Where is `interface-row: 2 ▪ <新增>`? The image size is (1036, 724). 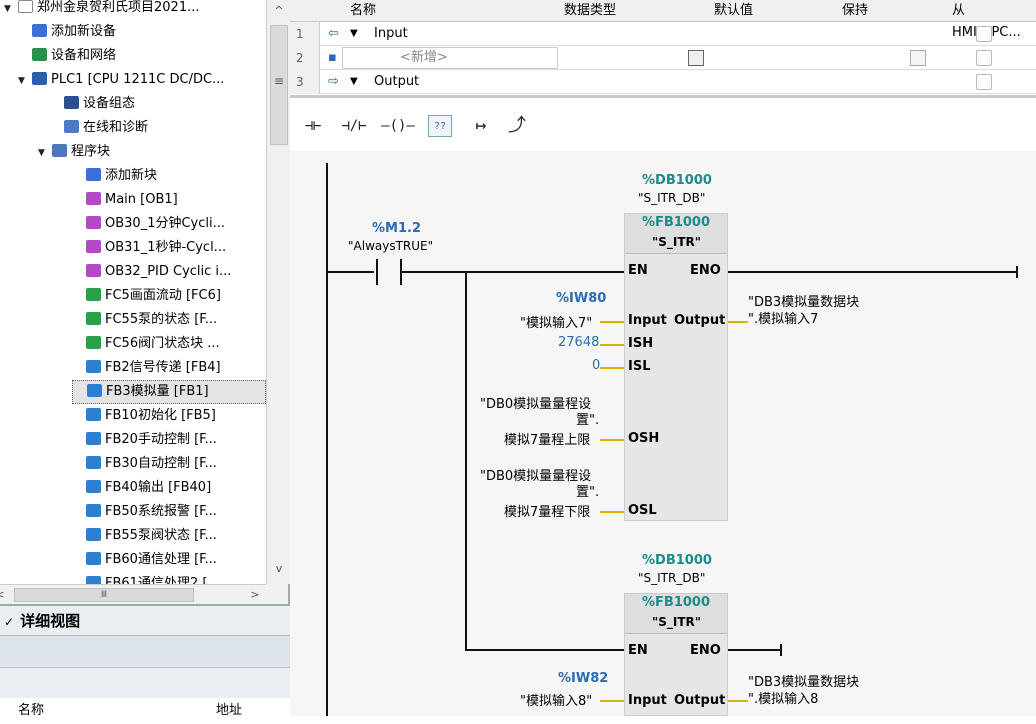 interface-row: 2 ▪ <新增> is located at coordinates (663, 58).